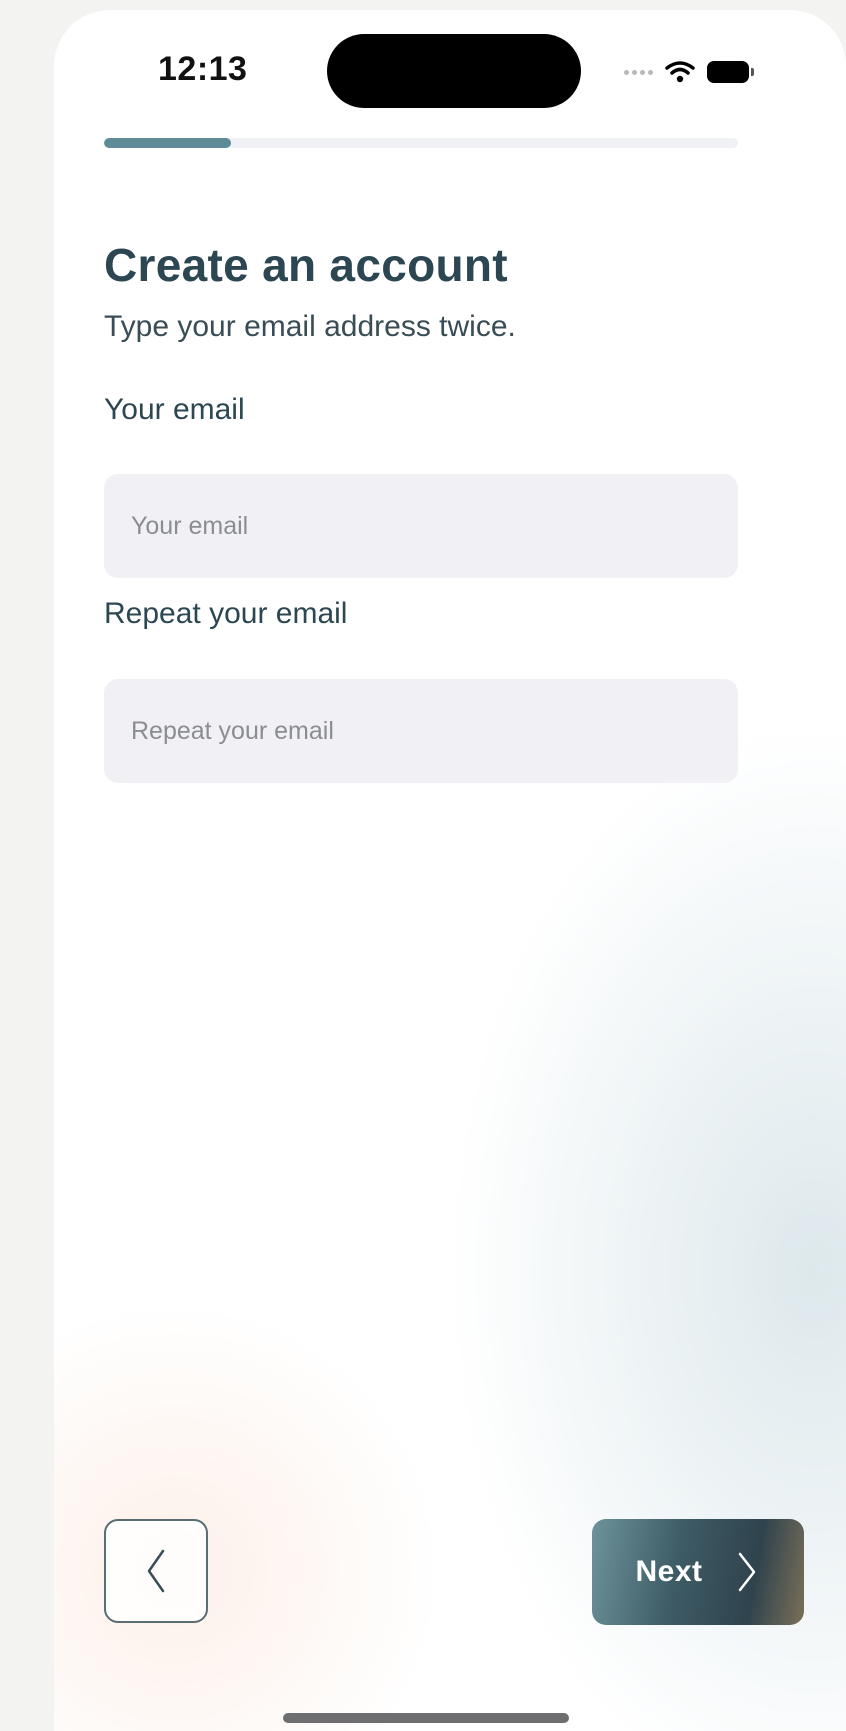 This screenshot has height=1731, width=846. I want to click on chevron-left-icon, so click(156, 1571).